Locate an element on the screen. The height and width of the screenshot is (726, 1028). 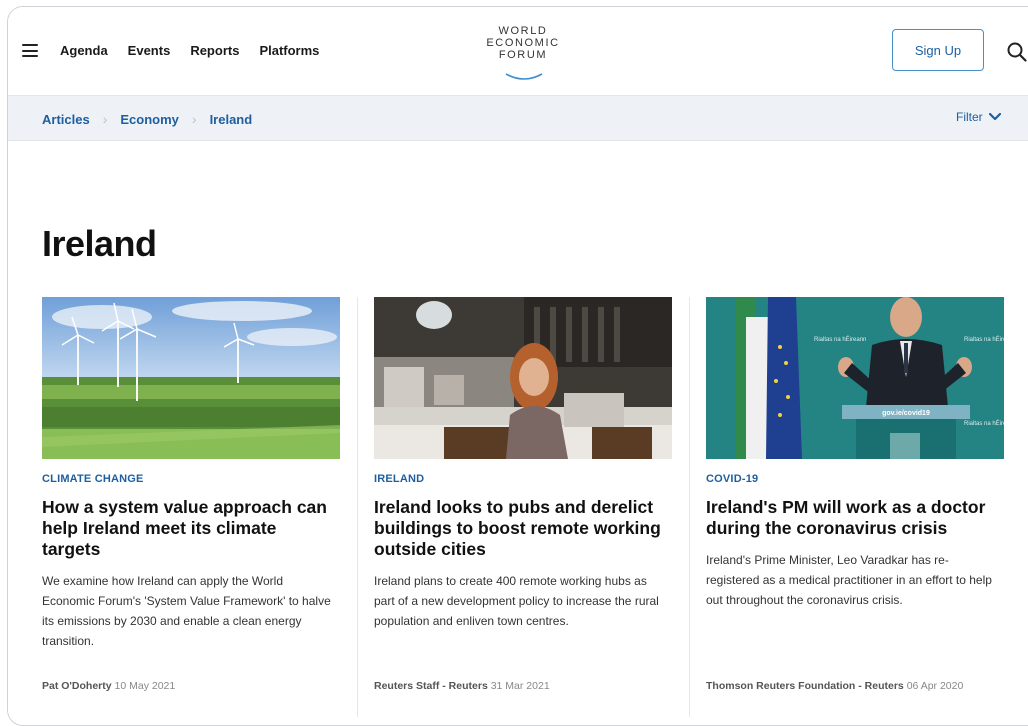
filter-button: Filter is located at coordinates (978, 117).